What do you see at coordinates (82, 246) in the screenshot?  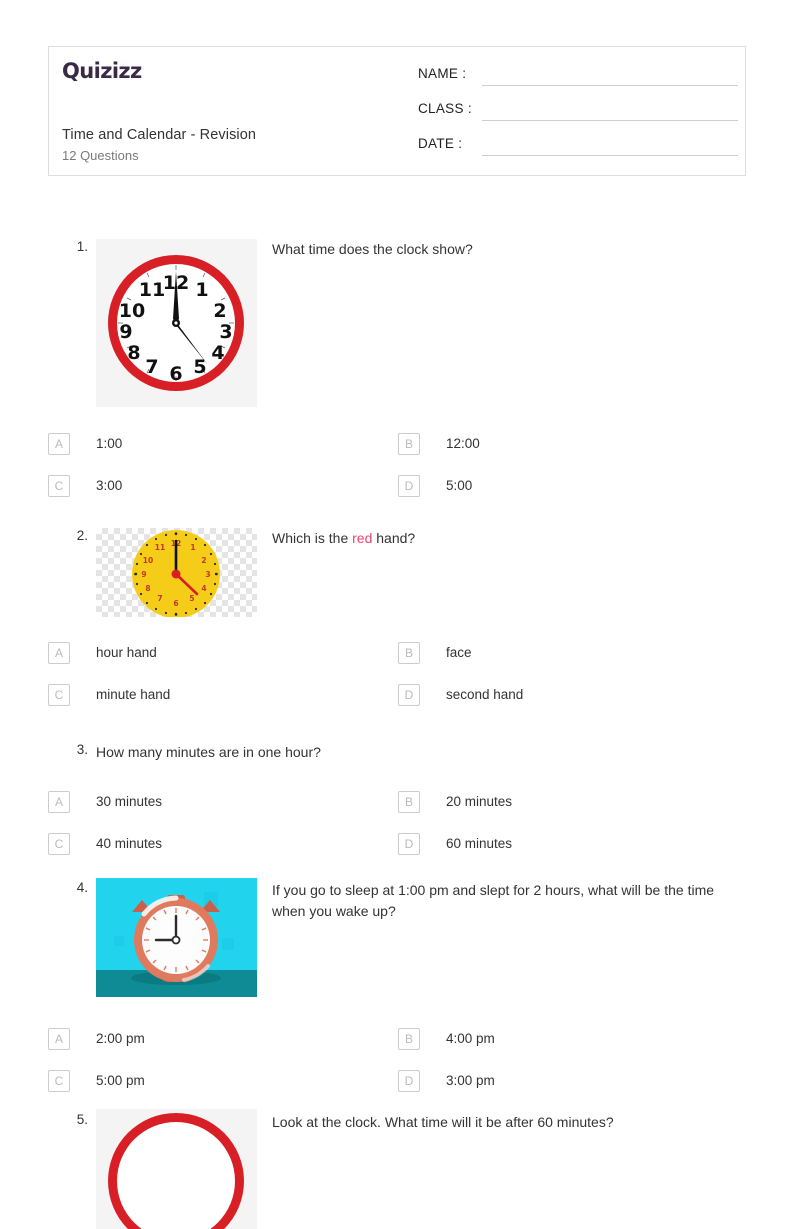 I see `question-1-number: 1.` at bounding box center [82, 246].